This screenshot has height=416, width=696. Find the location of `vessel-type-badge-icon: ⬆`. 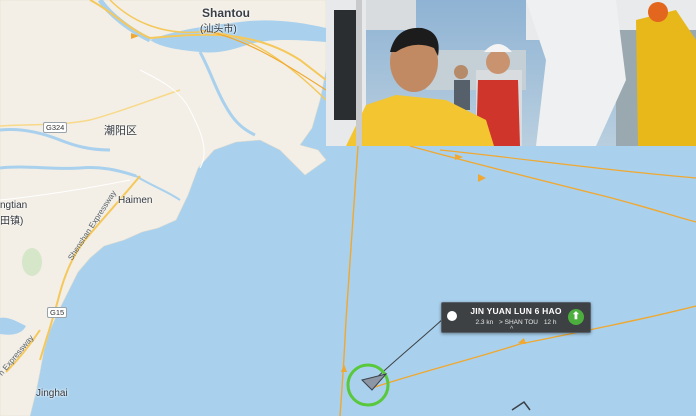

vessel-type-badge-icon: ⬆ is located at coordinates (576, 317).